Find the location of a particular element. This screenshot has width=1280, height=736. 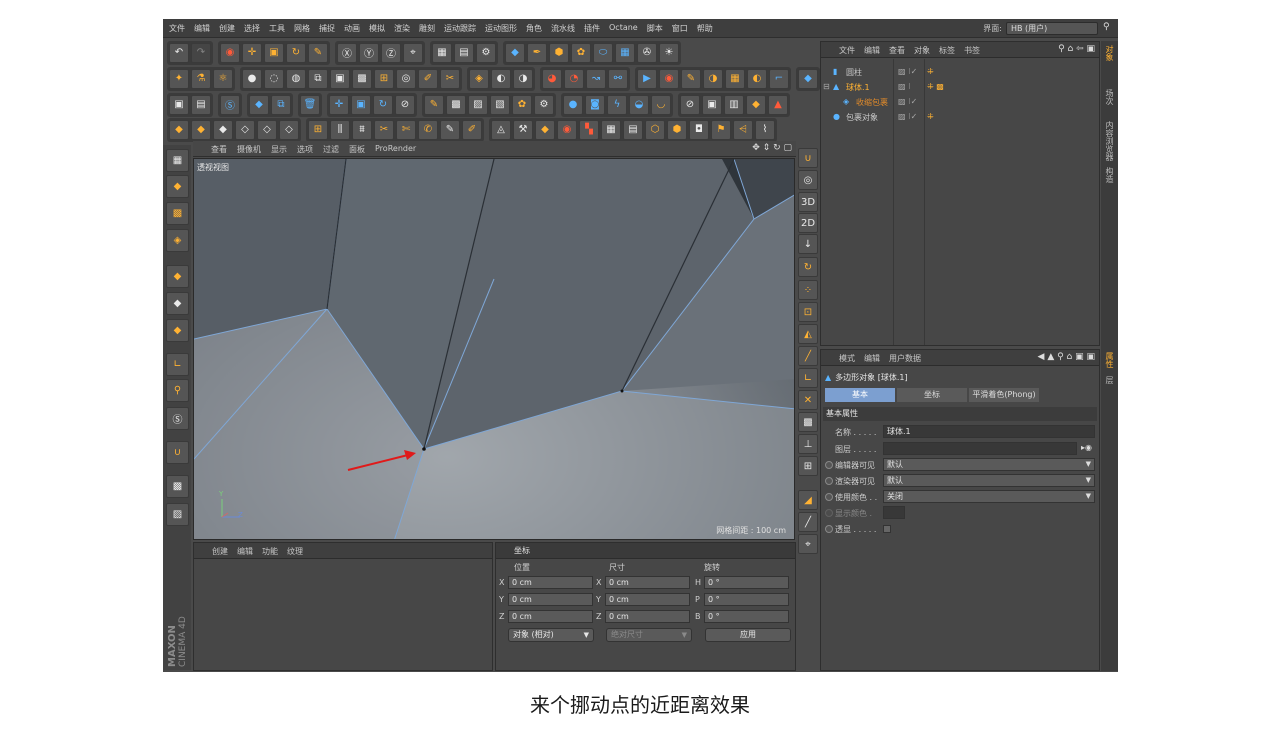

object-row-cylinder: ▮ 圆柱 ▨ ⁝✓ ⁜ is located at coordinates (960, 72).